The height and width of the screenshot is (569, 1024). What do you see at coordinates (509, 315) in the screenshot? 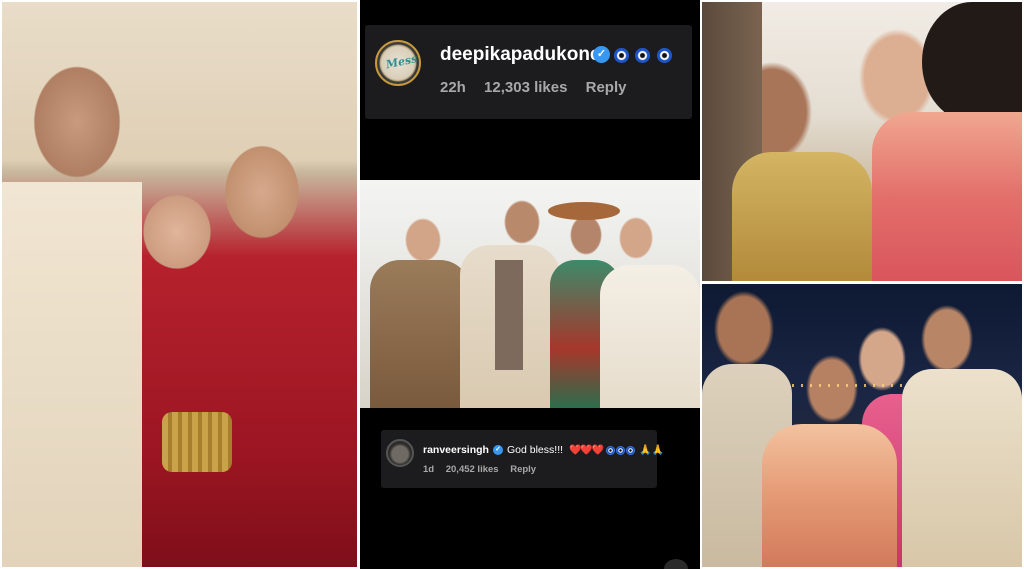
I see `brown-shirt` at bounding box center [509, 315].